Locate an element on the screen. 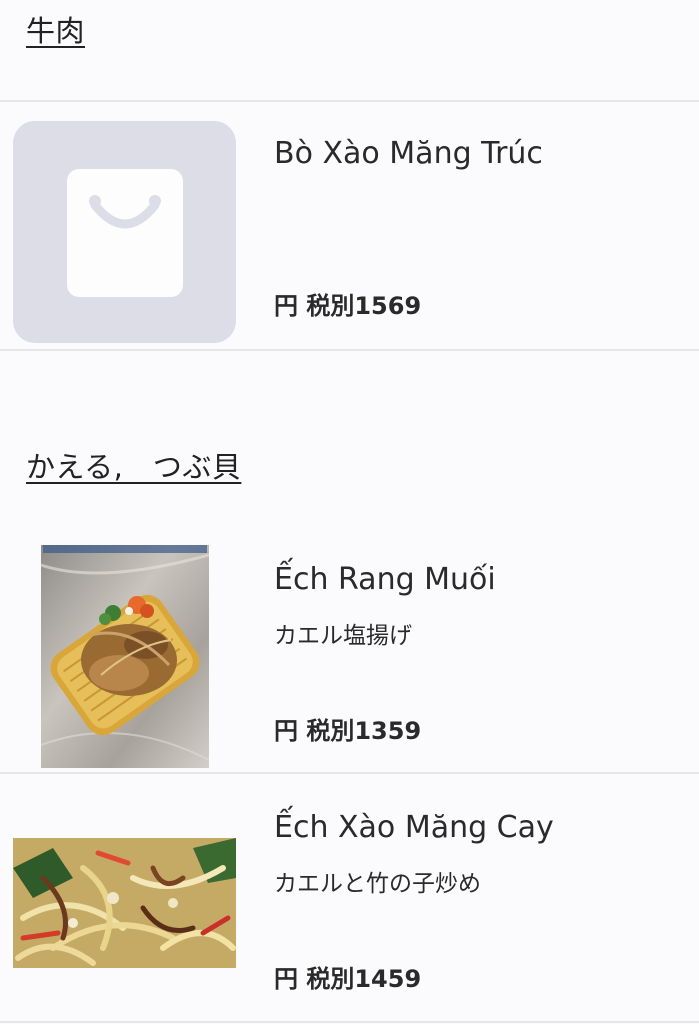  item-name: Ếch Xào Măng Cay is located at coordinates (414, 827).